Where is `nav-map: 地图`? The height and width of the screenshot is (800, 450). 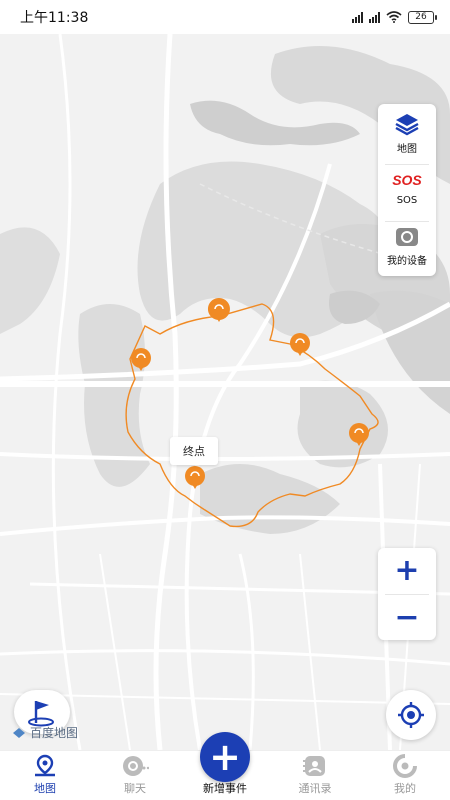 nav-map: 地图 is located at coordinates (45, 775).